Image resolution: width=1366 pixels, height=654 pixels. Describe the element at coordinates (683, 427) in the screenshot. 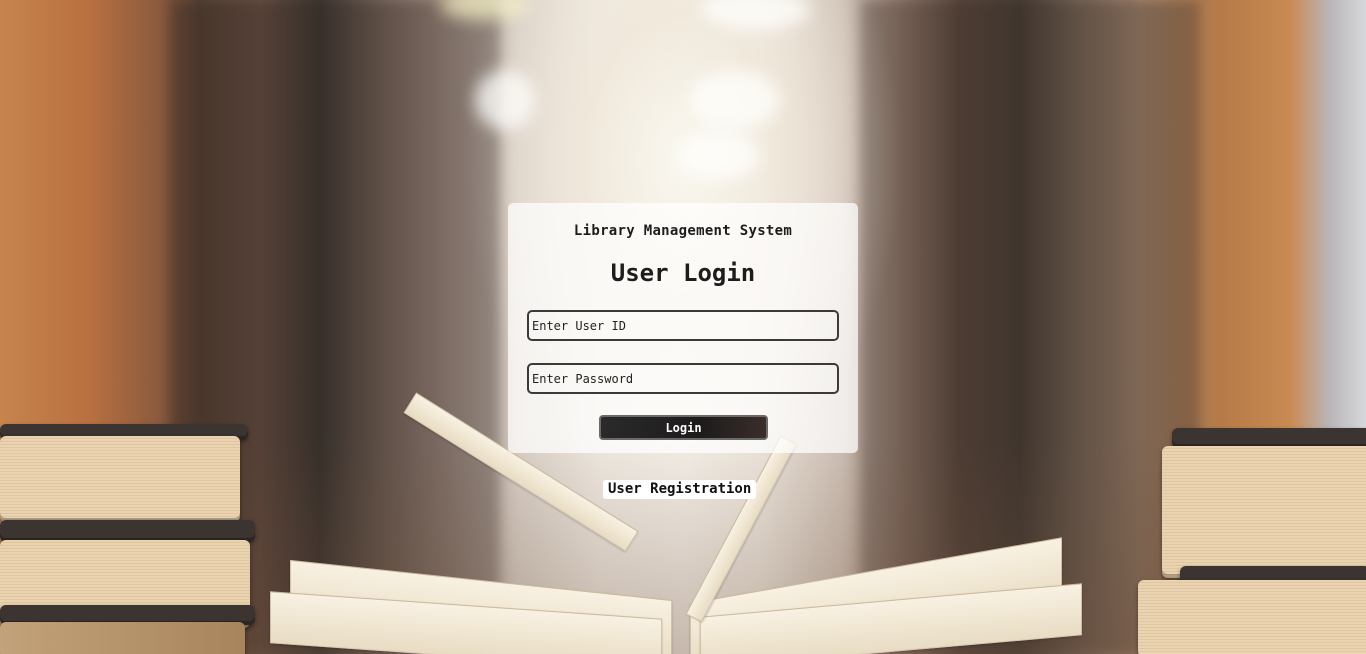

I see `login-button: Login` at that location.